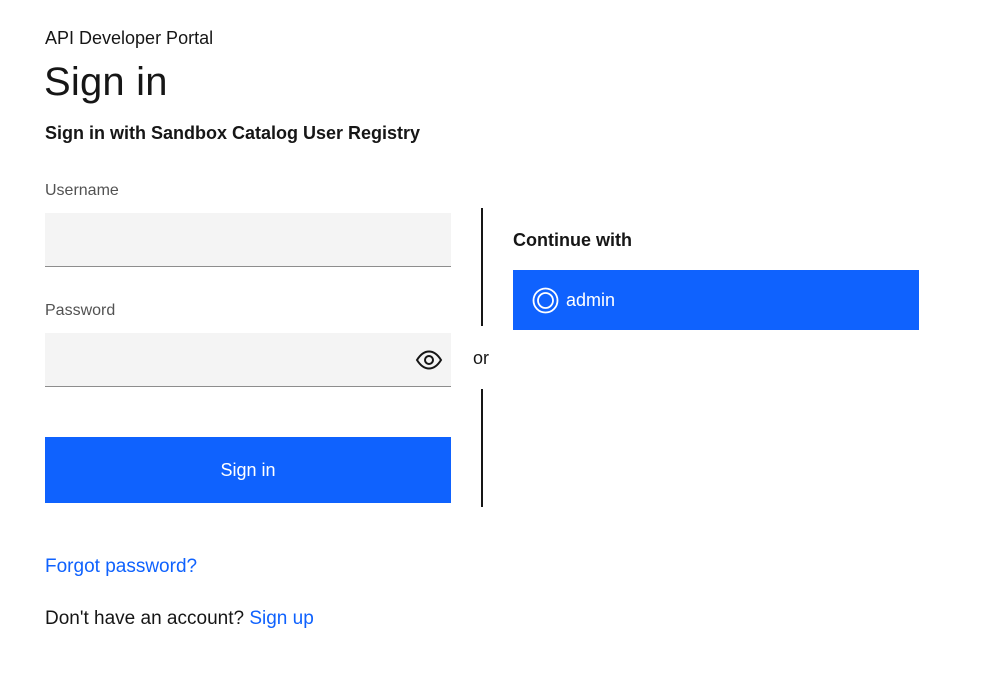 The image size is (998, 680). What do you see at coordinates (145, 618) in the screenshot?
I see `no-account-text: Don't have an account?` at bounding box center [145, 618].